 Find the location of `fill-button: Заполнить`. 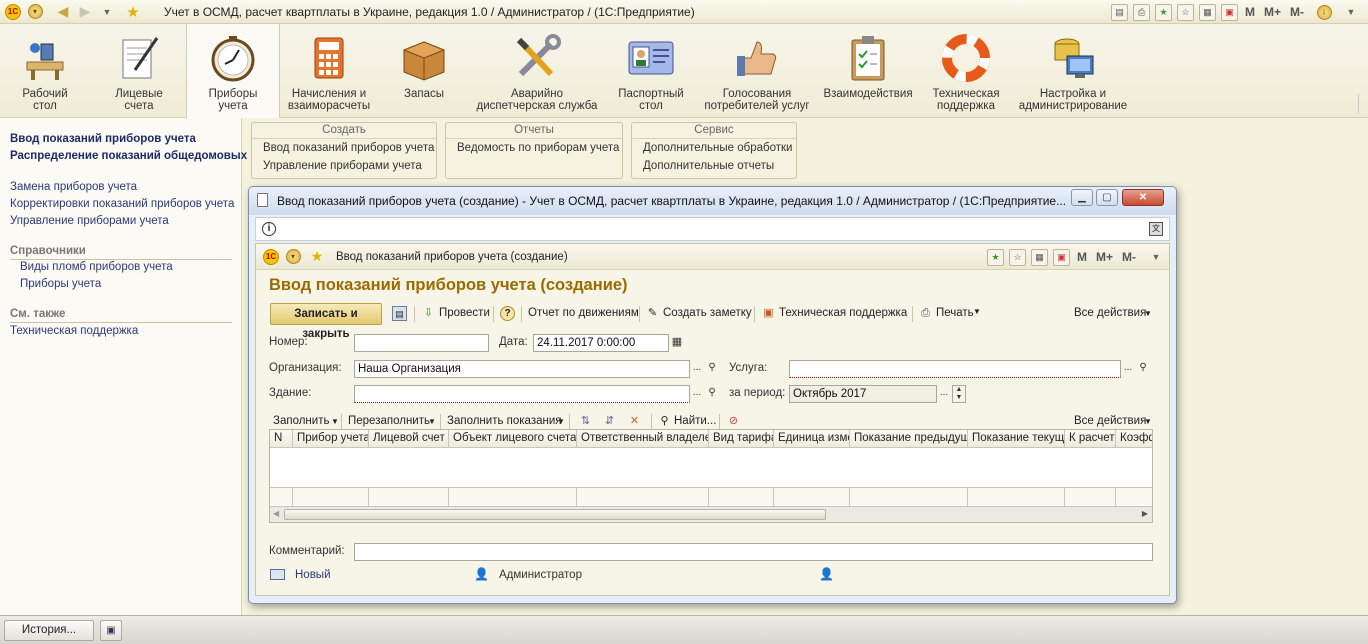

fill-button: Заполнить is located at coordinates (301, 421).